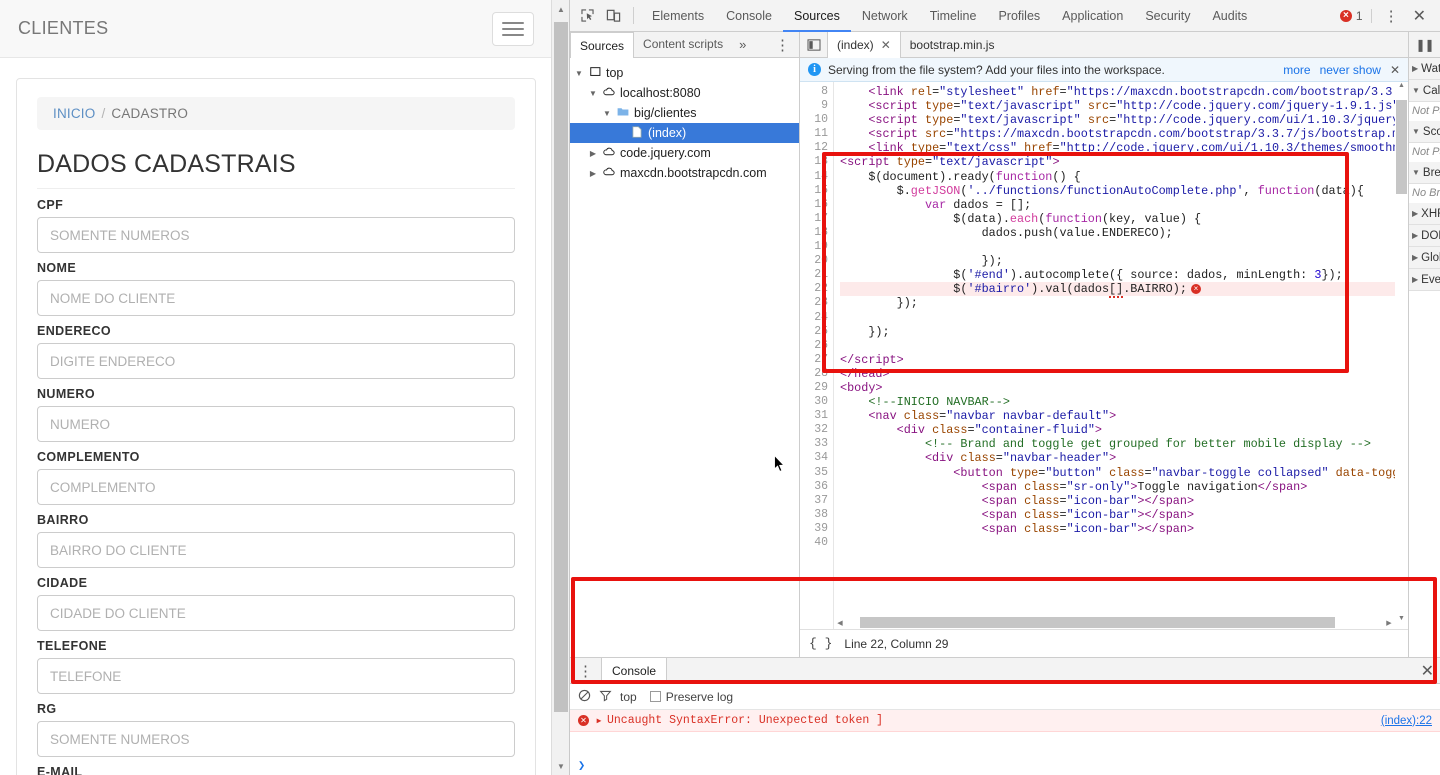  I want to click on code-line: <!--INICIO NAVBAR-->, so click(1124, 402).